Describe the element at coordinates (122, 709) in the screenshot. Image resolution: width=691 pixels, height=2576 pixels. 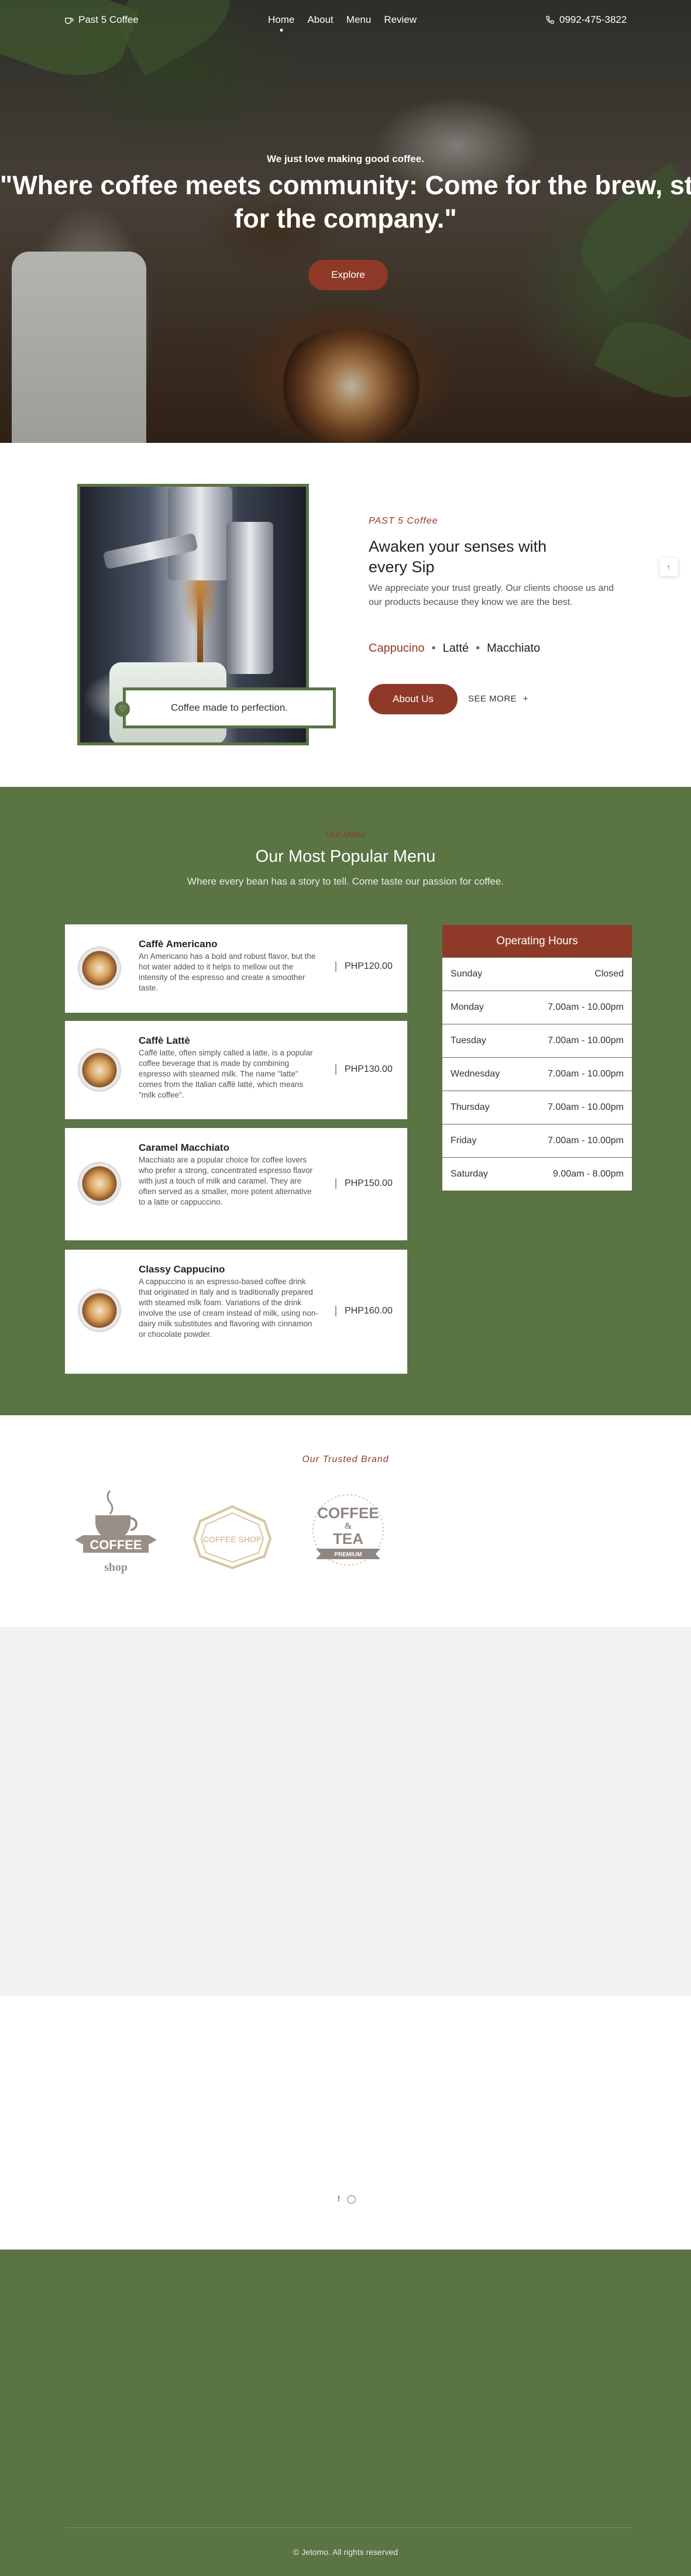
I see `heart-icon: ♡` at that location.